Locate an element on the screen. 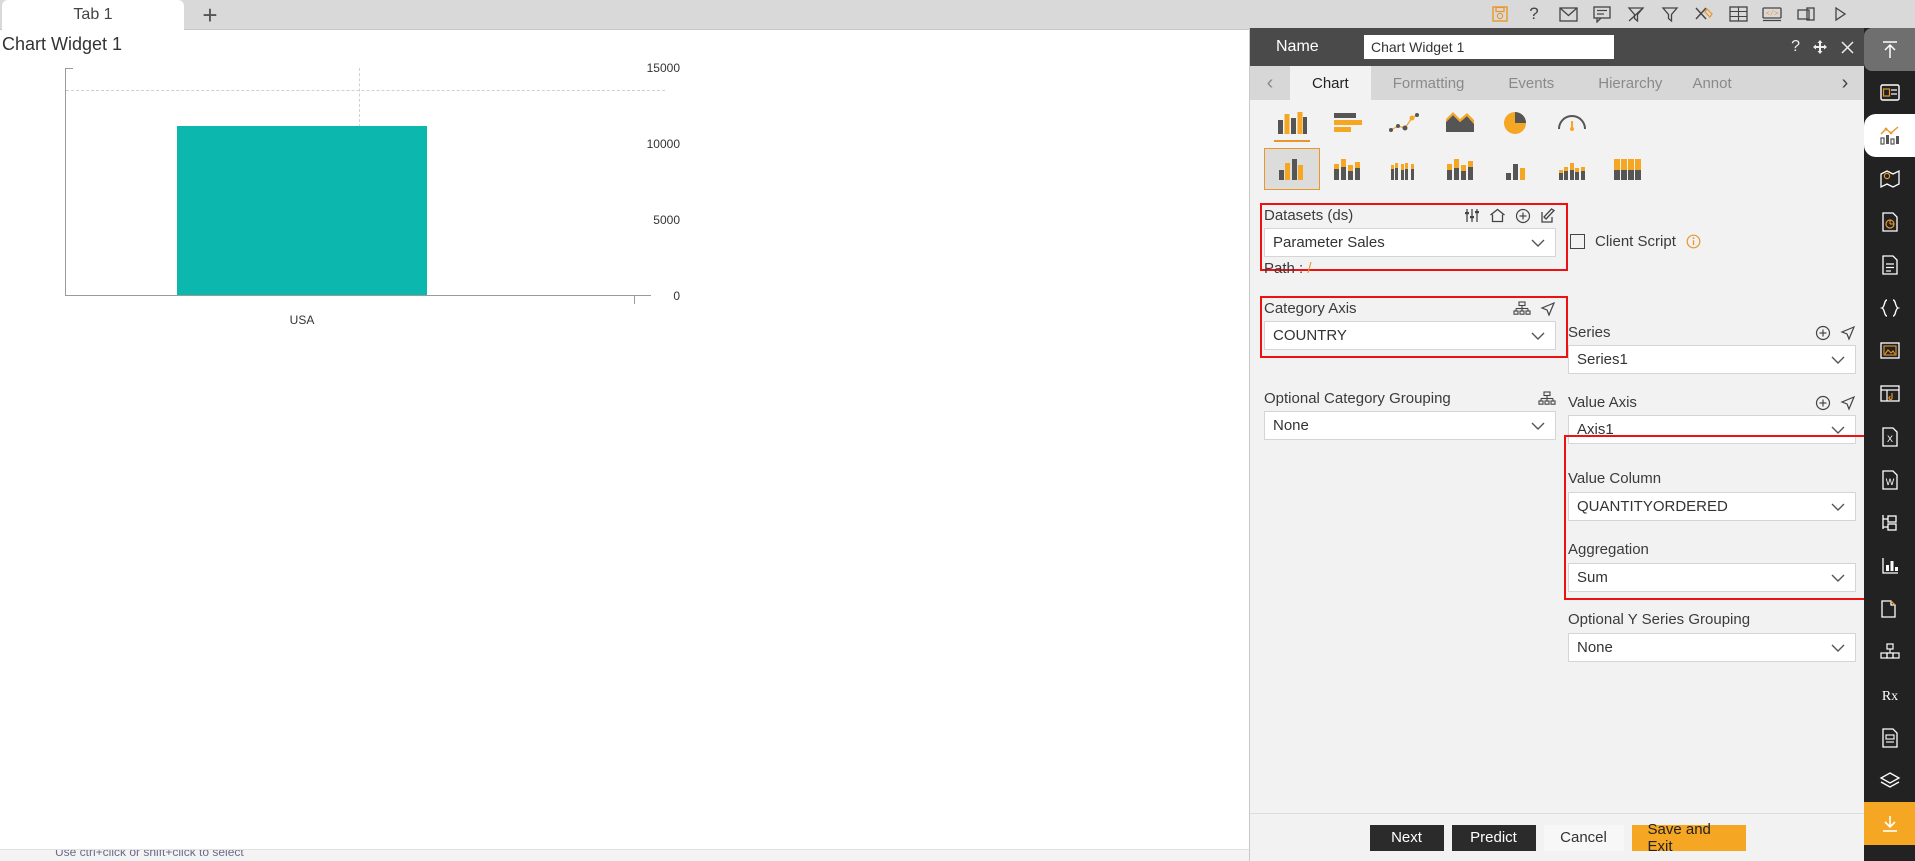 Image resolution: width=1915 pixels, height=861 pixels. move-icon is located at coordinates (1820, 47).